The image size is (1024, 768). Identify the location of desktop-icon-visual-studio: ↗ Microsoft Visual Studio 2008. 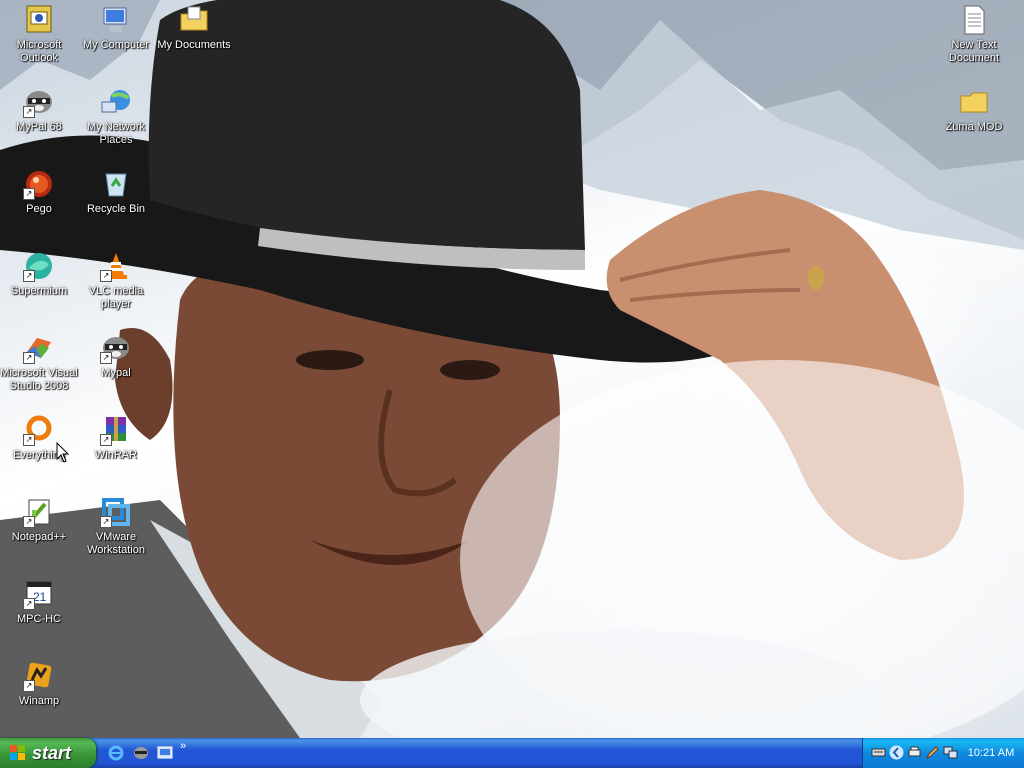
(39, 362).